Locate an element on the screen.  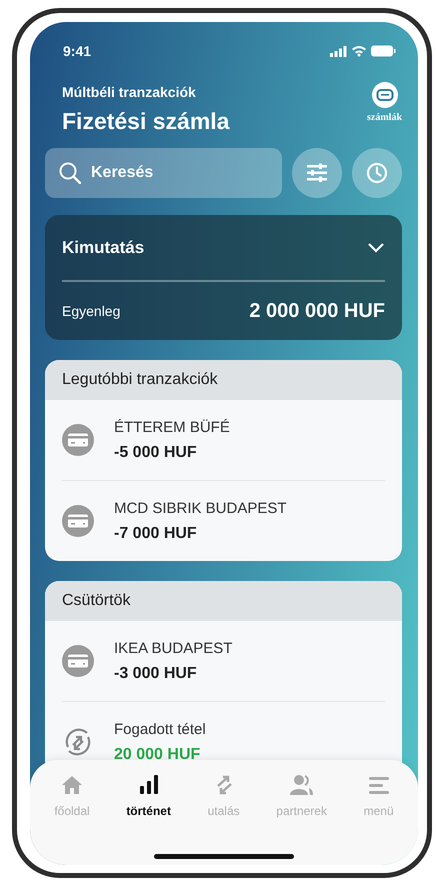
transaction-amount: 20 000 HUF is located at coordinates (158, 755).